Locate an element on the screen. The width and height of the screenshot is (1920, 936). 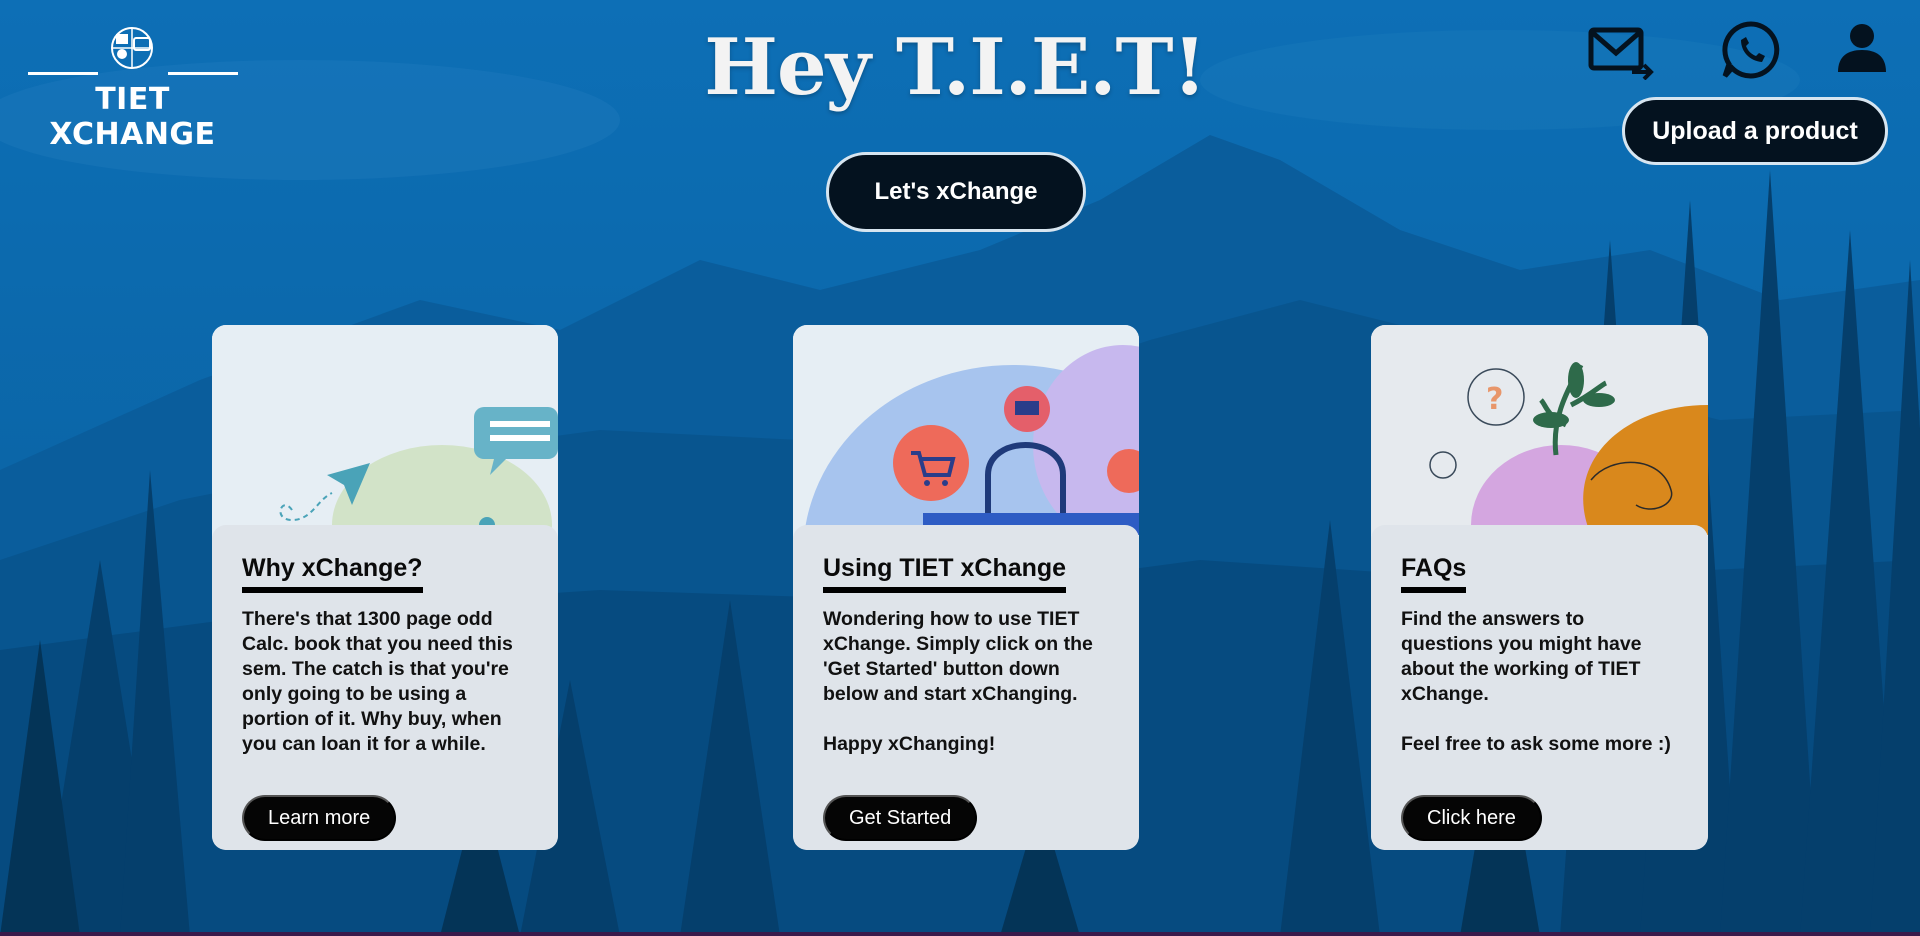
lets-xchange-button: Let's xChange is located at coordinates (956, 192).